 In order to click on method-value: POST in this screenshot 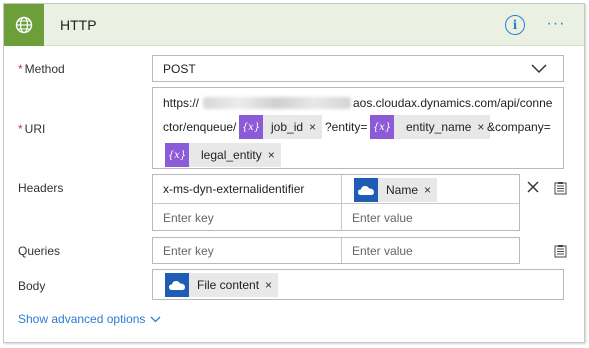, I will do `click(179, 69)`.